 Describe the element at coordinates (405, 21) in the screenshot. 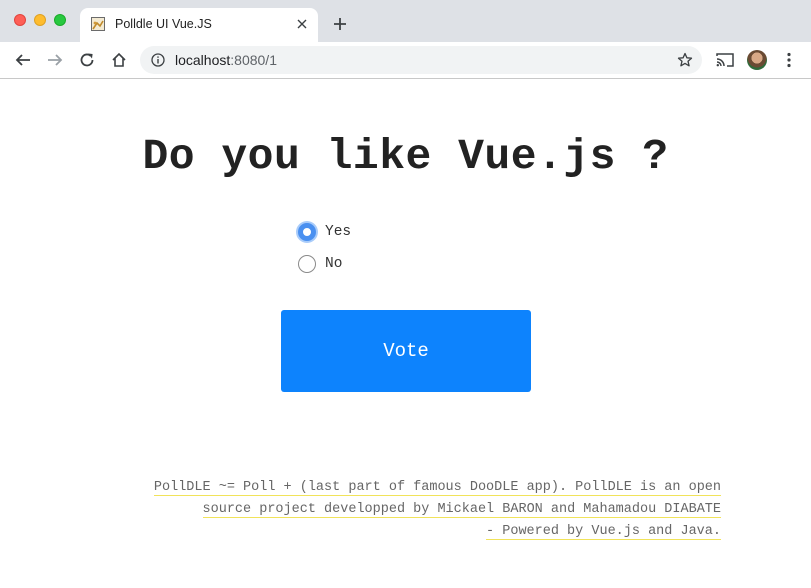

I see `browser-tab-bar: Polldle UI Vue.JS` at that location.